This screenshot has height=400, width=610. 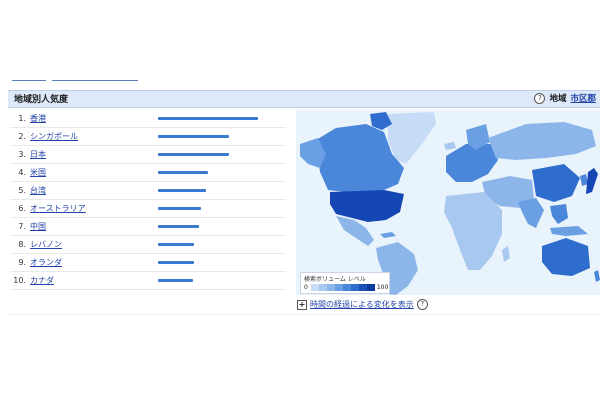 I want to click on africa, so click(x=473, y=231).